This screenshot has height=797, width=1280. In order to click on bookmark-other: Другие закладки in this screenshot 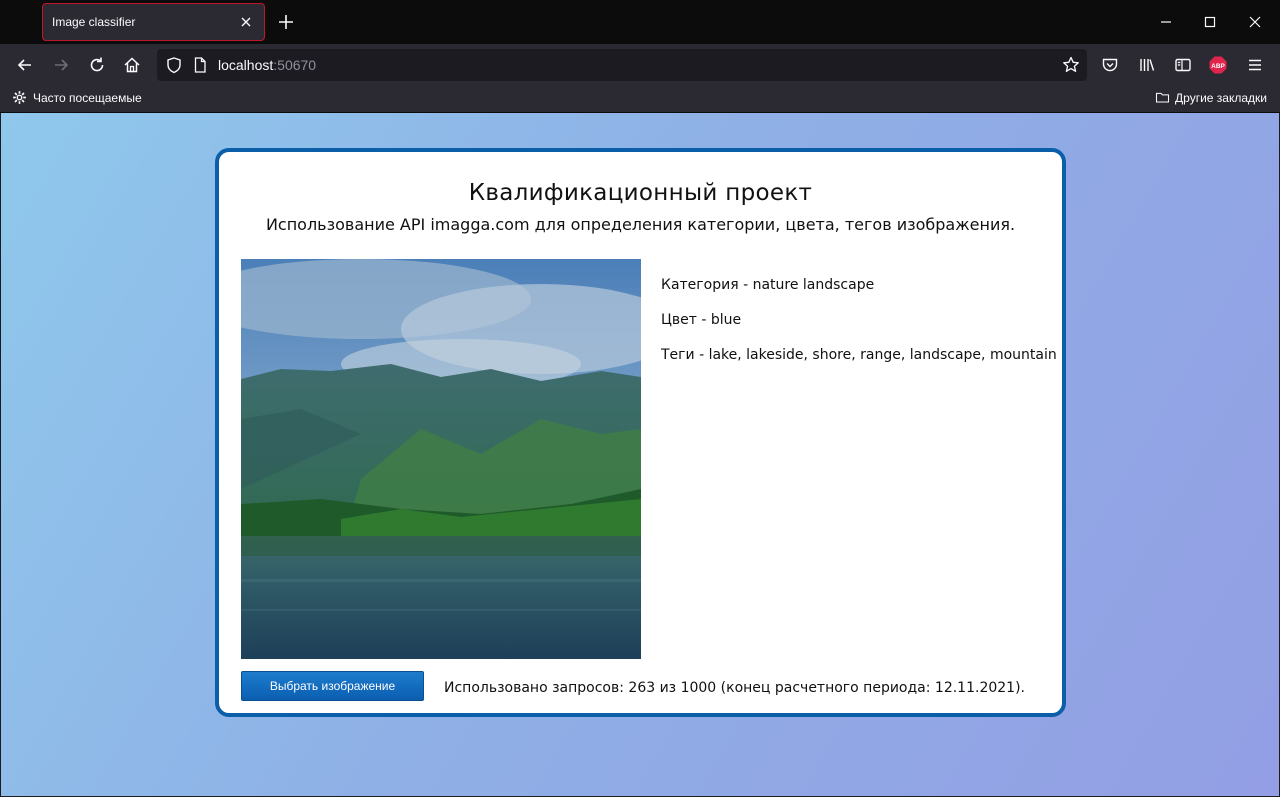, I will do `click(1211, 97)`.